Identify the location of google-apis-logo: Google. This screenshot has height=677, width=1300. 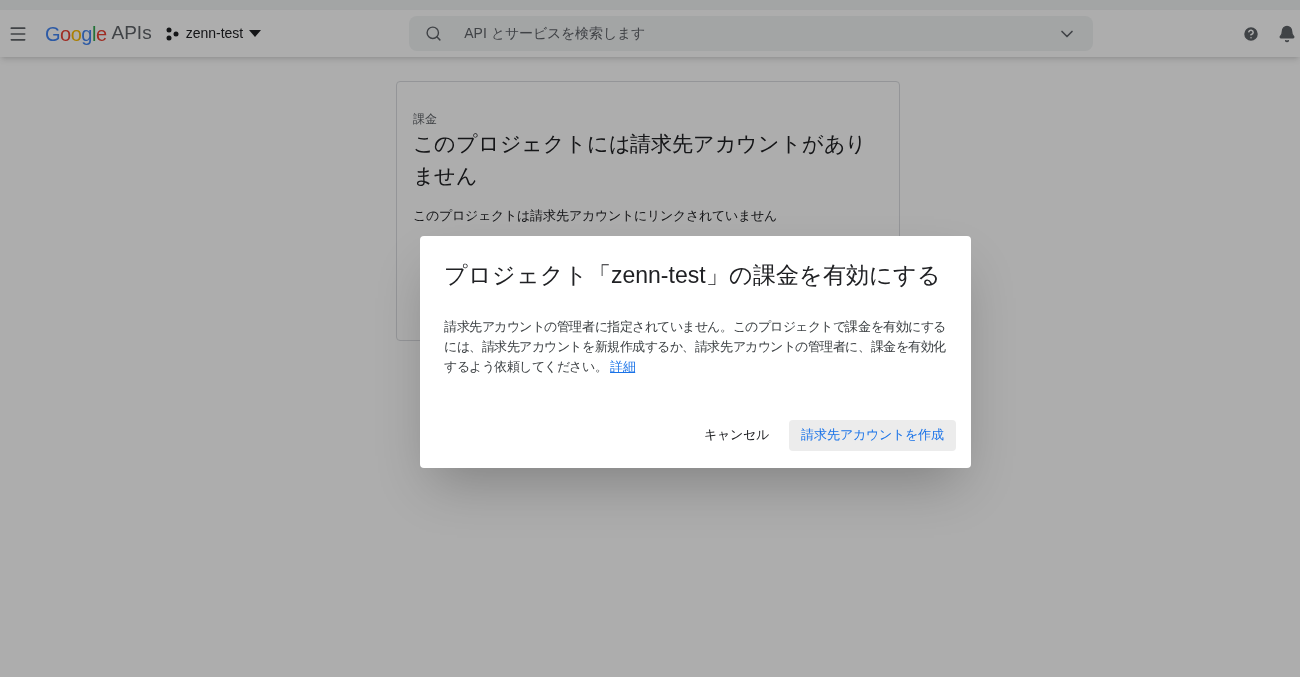
(76, 33).